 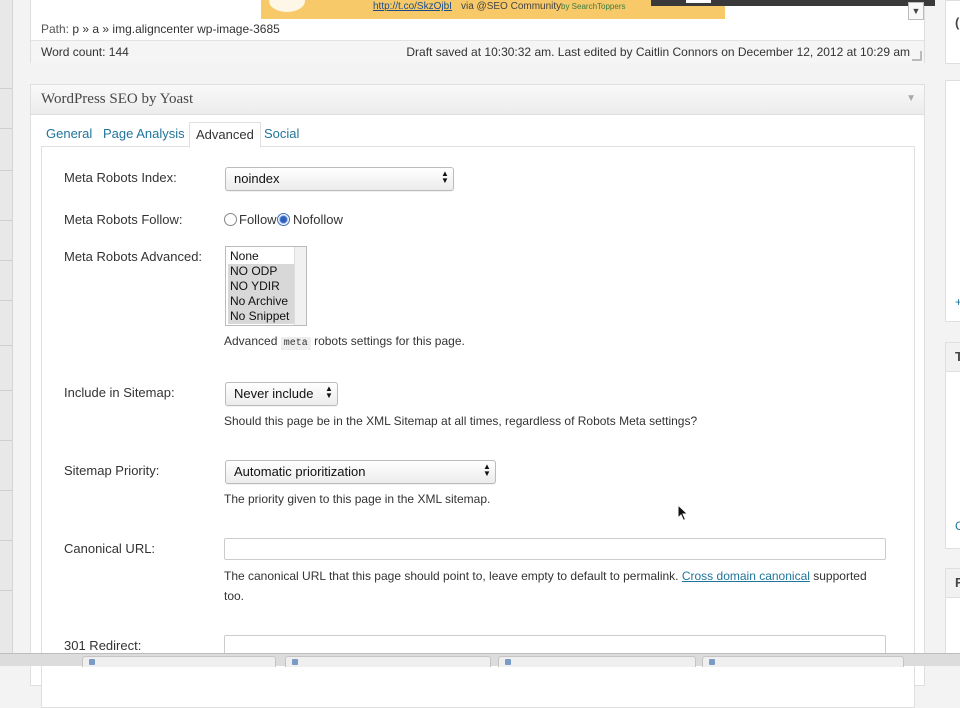 I want to click on robots-advanced-label: Meta Robots Advanced:, so click(x=133, y=256).